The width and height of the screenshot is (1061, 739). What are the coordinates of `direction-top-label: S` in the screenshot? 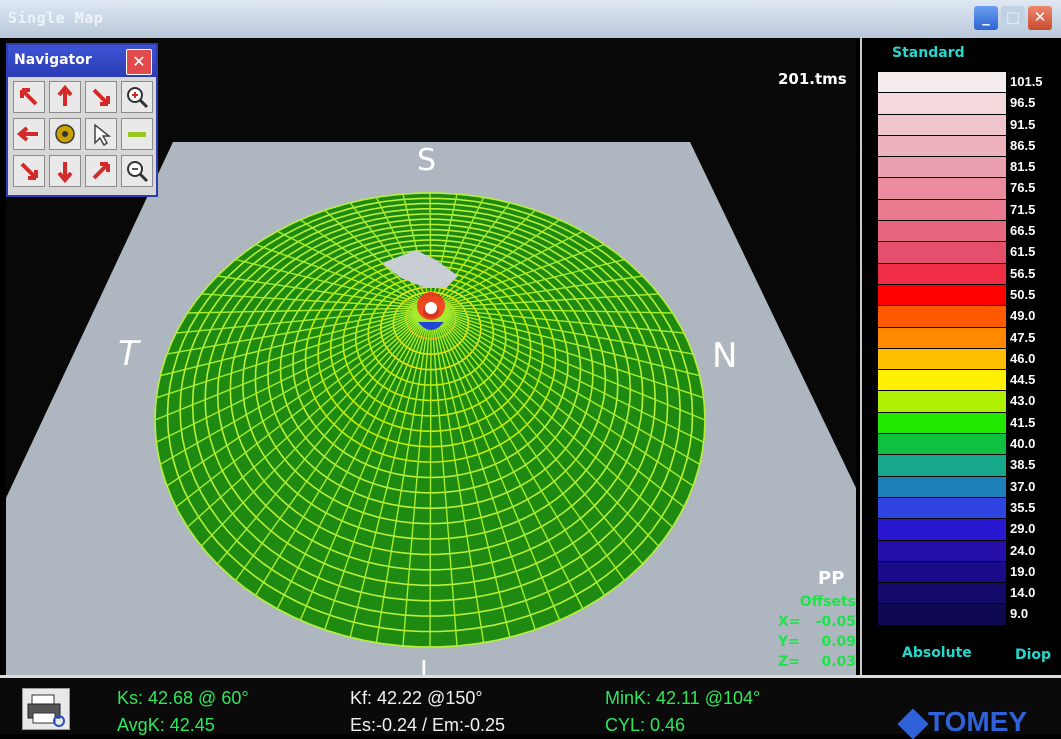 It's located at (427, 160).